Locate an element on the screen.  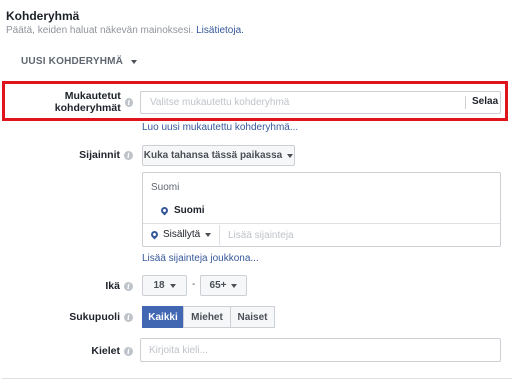
subtitle-text: Päätä, keiden haluat näkevän mainoksesi. is located at coordinates (100, 30).